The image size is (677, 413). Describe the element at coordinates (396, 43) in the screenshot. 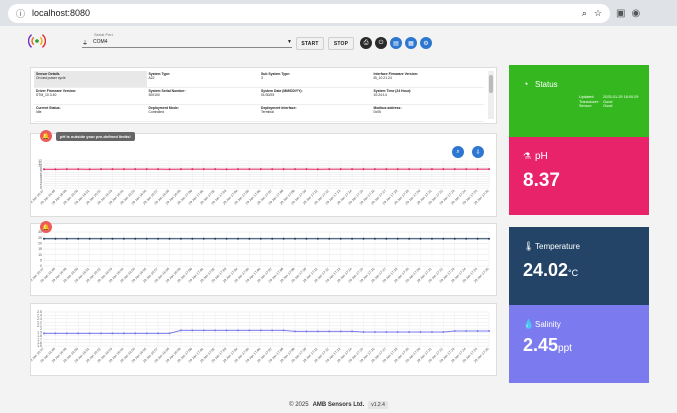

I see `chart-export-icon: ▤` at that location.